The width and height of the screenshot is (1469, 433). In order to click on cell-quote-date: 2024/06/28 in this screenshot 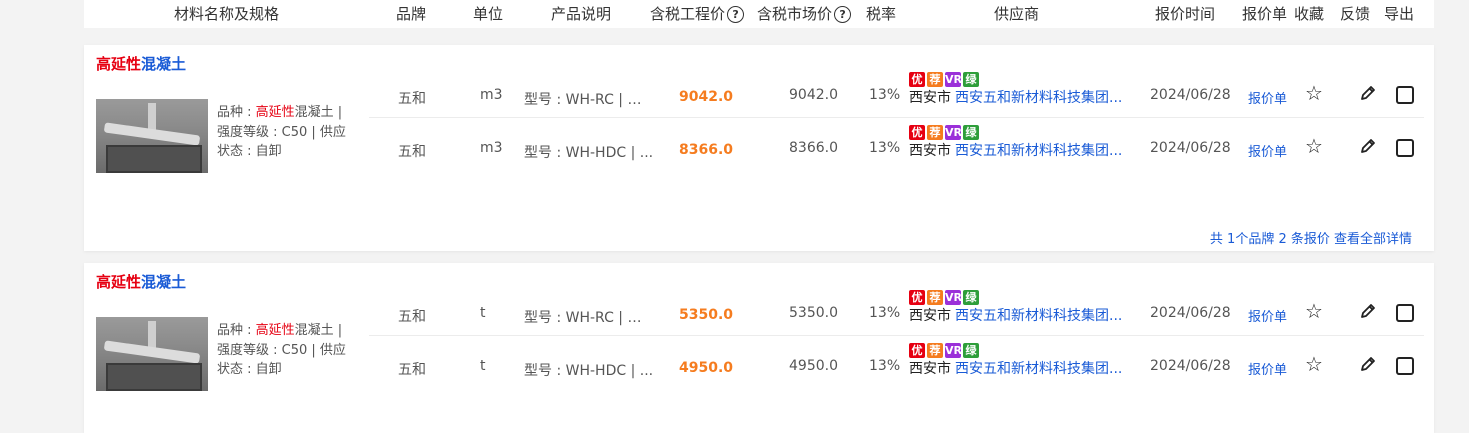, I will do `click(1190, 313)`.